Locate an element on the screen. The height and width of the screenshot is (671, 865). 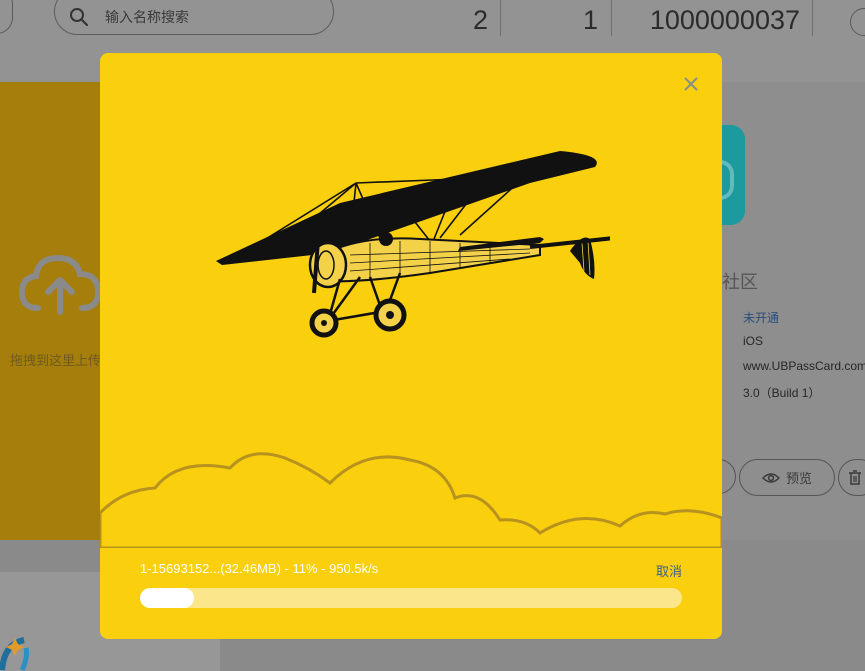
eye-icon is located at coordinates (770, 477).